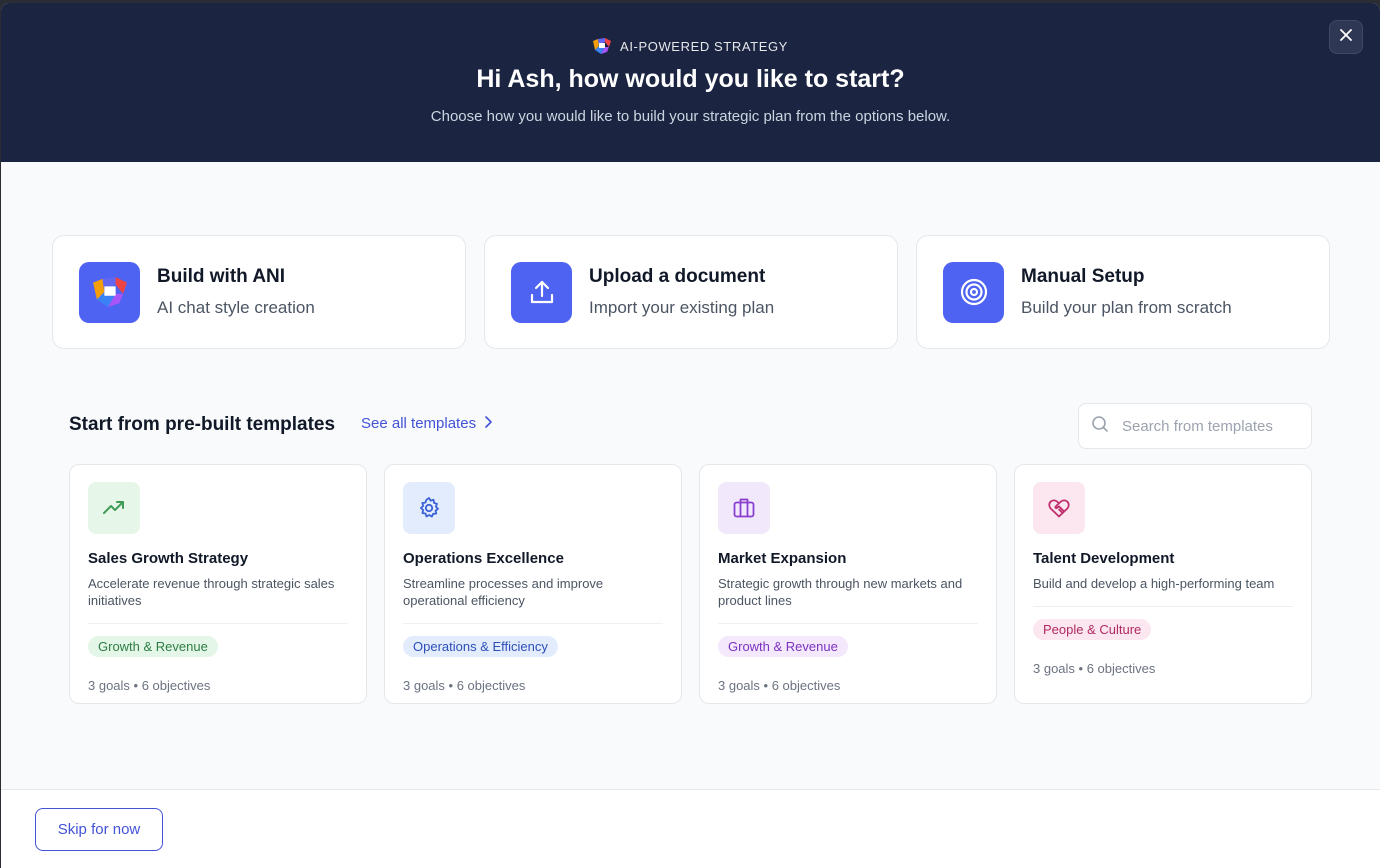 The width and height of the screenshot is (1380, 868). I want to click on template-tag: Operations & Efficiency, so click(480, 646).